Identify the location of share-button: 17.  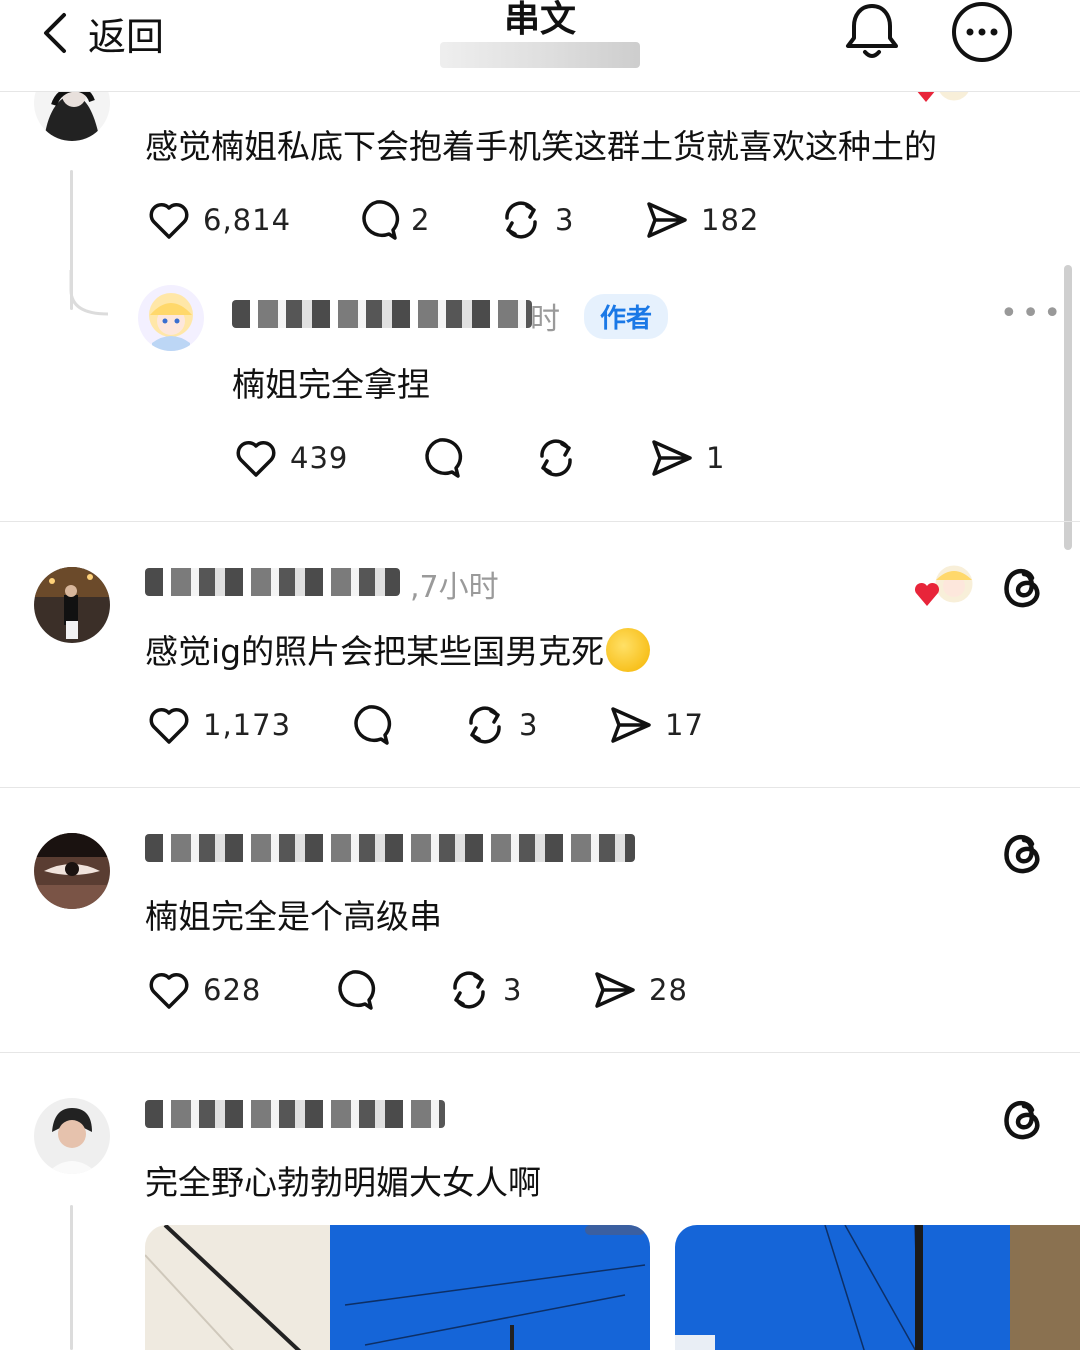
(655, 725).